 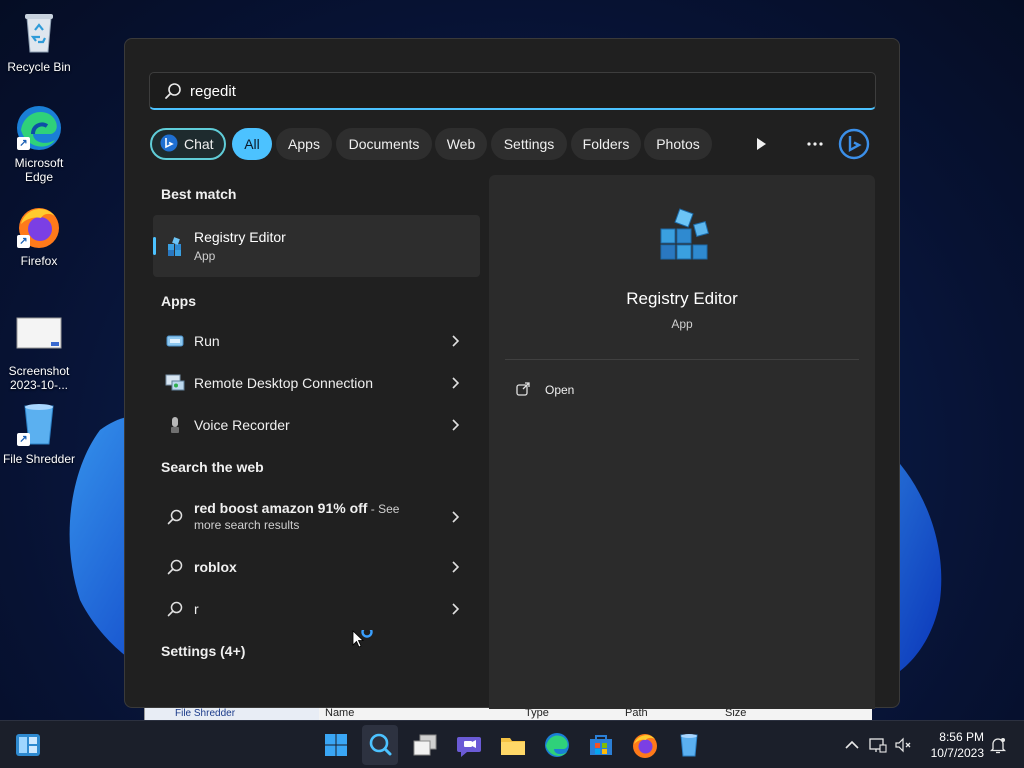 I want to click on desktop-icon-firefox: ↗ Firefox, so click(x=39, y=235).